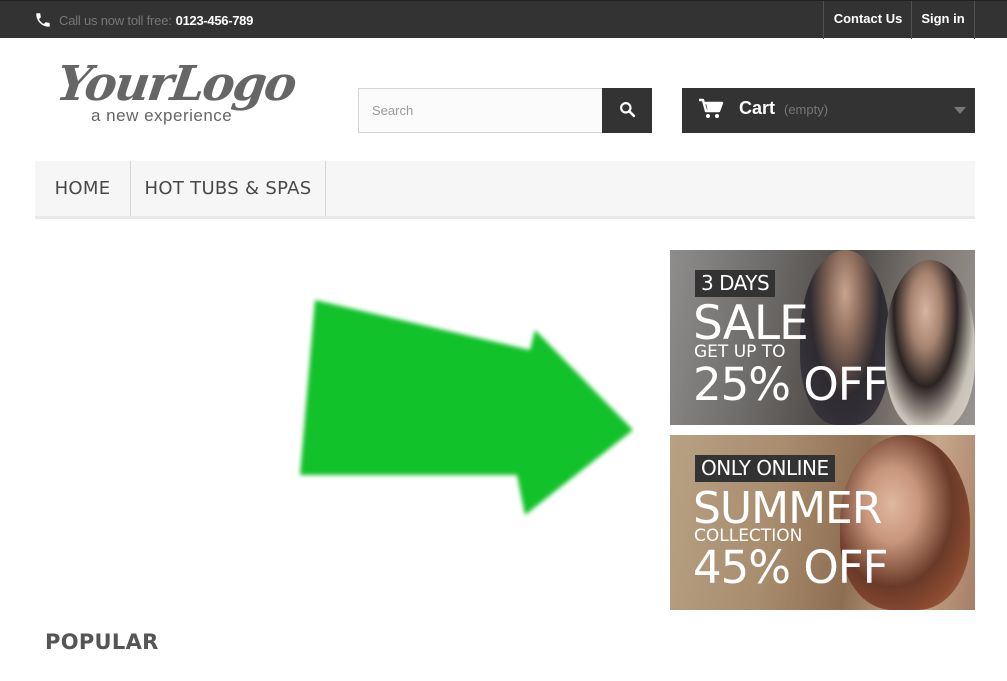 The height and width of the screenshot is (681, 1007). Describe the element at coordinates (43, 20) in the screenshot. I see `phone-icon` at that location.